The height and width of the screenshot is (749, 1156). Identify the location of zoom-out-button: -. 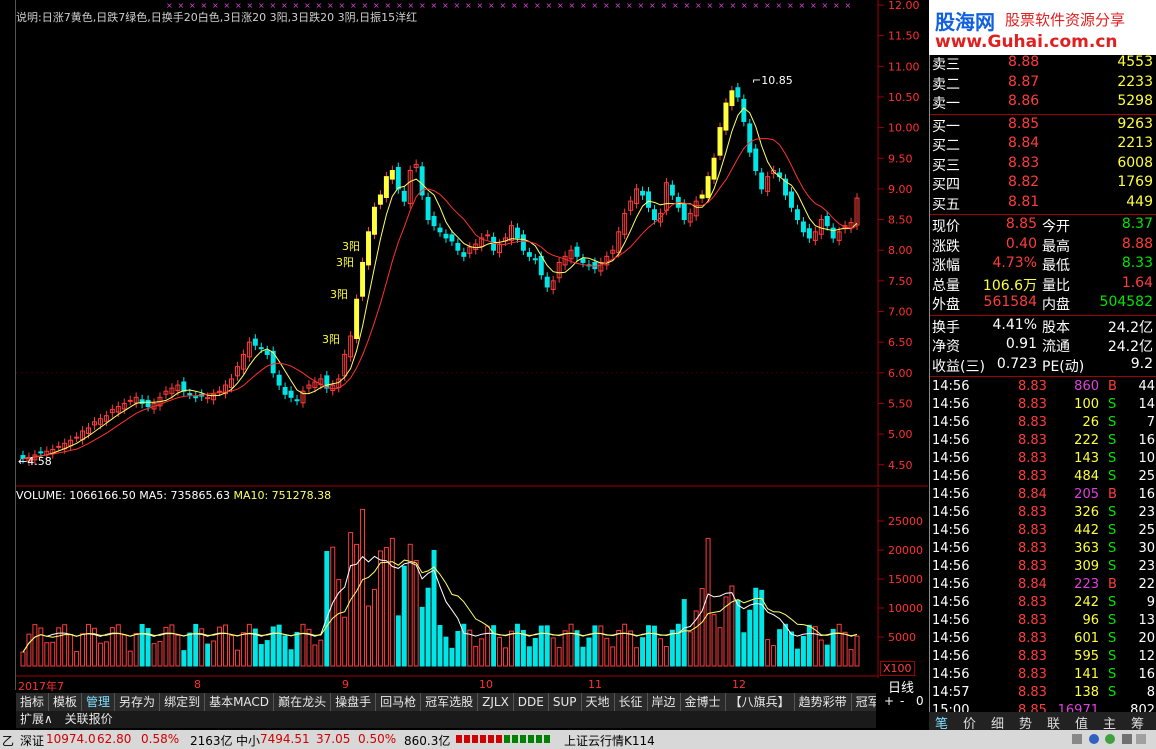
(902, 701).